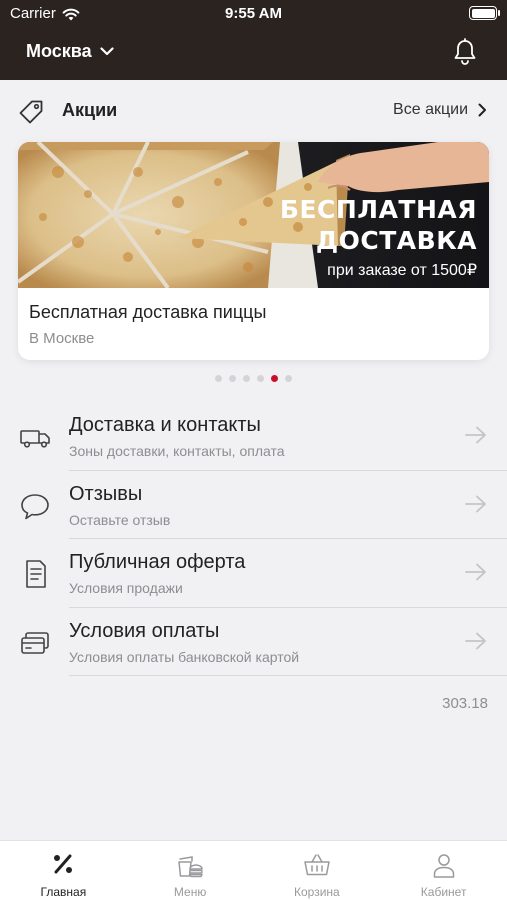 The height and width of the screenshot is (900, 507). What do you see at coordinates (253, 505) in the screenshot?
I see `menu-item-reviews: Отзывы Оставьте отзыв` at bounding box center [253, 505].